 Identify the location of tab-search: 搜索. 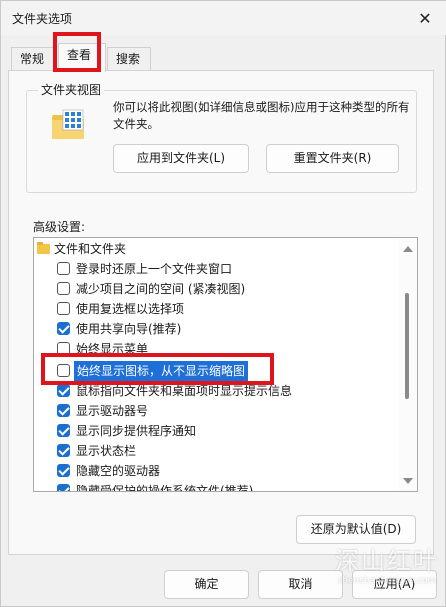
(129, 59).